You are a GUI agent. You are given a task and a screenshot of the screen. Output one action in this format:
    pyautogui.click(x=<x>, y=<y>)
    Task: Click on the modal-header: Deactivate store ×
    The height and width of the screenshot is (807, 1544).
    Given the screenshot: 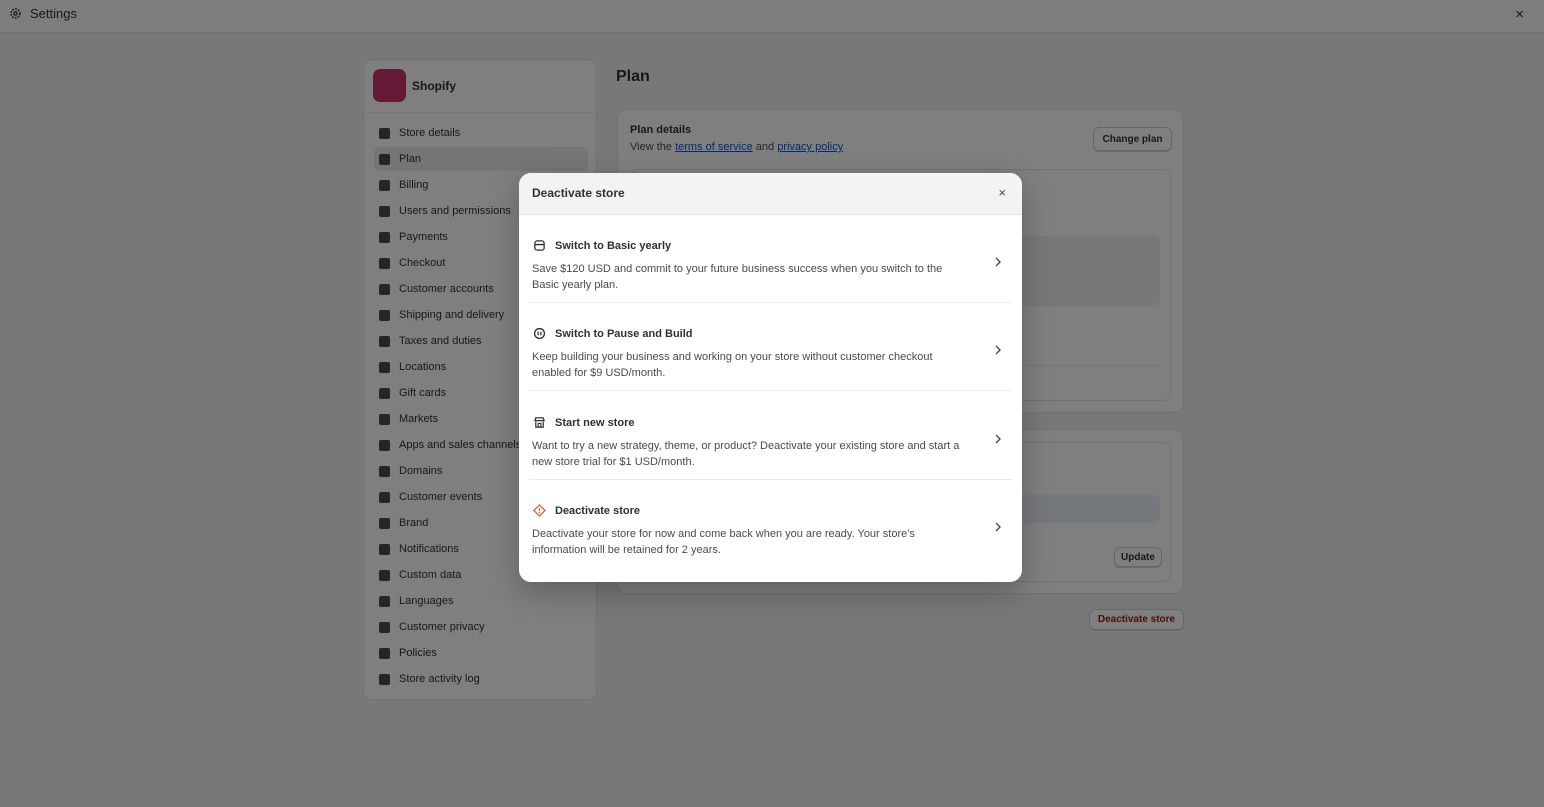 What is the action you would take?
    pyautogui.click(x=770, y=194)
    